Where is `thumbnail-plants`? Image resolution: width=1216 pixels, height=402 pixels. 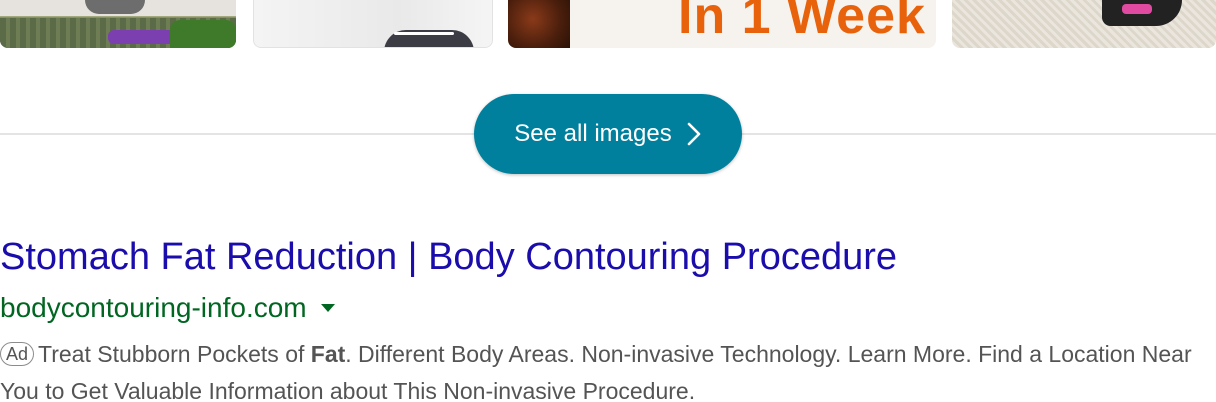 thumbnail-plants is located at coordinates (203, 34).